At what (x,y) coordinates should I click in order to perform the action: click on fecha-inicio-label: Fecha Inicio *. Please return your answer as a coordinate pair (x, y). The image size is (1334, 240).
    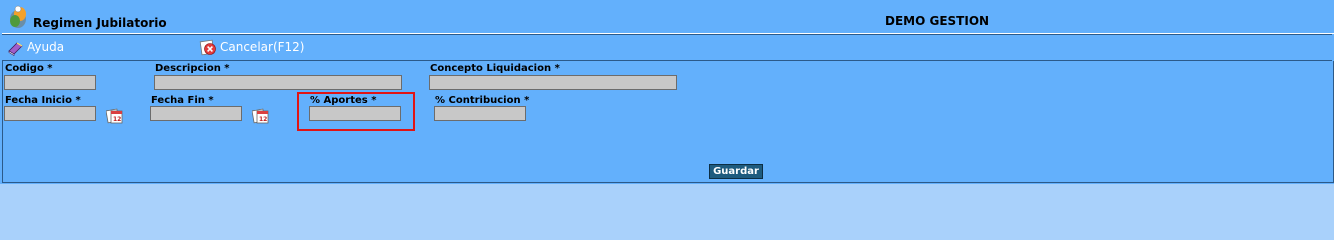
    Looking at the image, I should click on (43, 100).